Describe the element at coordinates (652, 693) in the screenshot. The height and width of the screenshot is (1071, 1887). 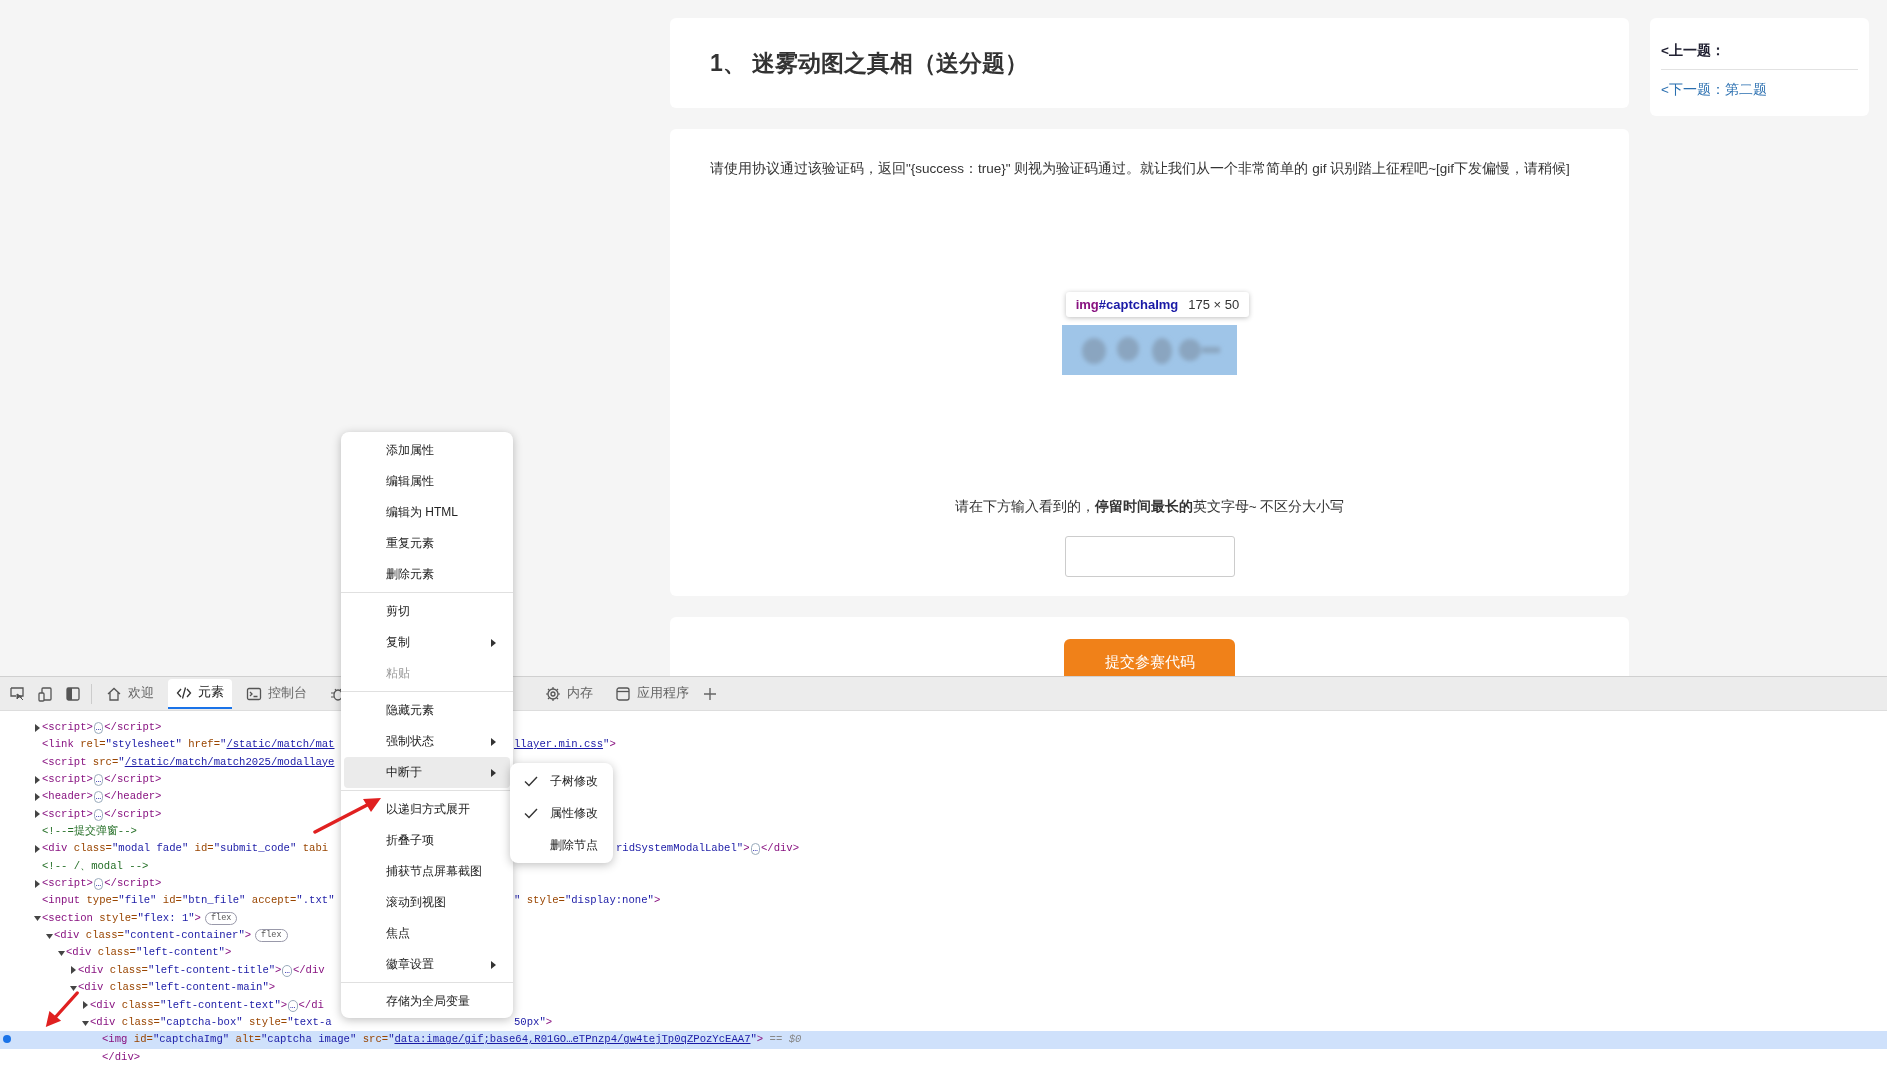
I see `devtools-tab: 应用程序` at that location.